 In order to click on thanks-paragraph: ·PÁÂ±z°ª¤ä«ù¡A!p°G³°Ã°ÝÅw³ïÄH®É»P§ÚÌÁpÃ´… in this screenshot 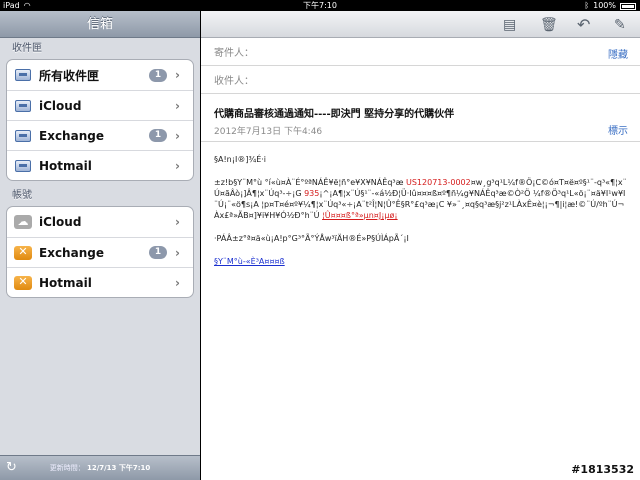, I will do `click(311, 238)`.